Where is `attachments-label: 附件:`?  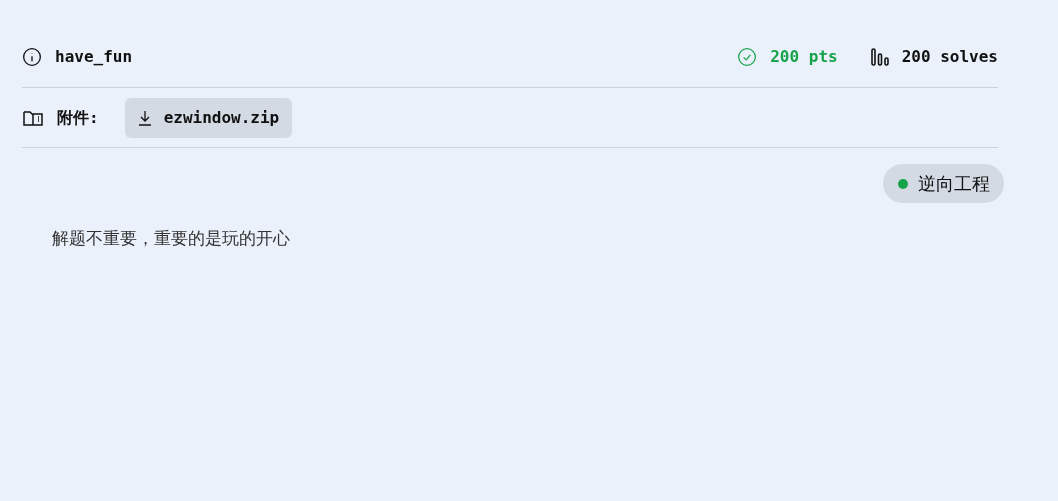 attachments-label: 附件: is located at coordinates (78, 117).